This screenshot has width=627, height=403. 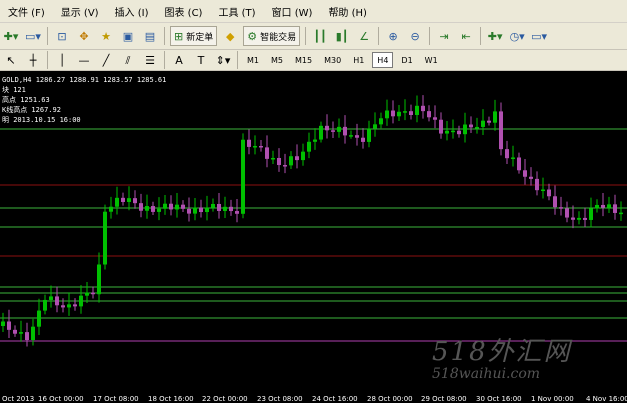 What do you see at coordinates (33, 60) in the screenshot?
I see `crosshair-icon: ┼` at bounding box center [33, 60].